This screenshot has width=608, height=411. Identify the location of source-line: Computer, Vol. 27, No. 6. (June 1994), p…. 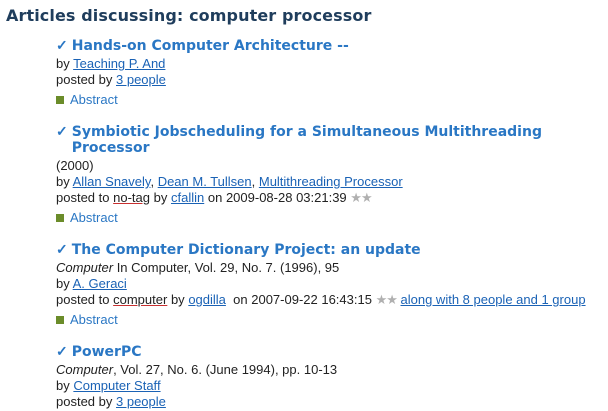
(332, 370).